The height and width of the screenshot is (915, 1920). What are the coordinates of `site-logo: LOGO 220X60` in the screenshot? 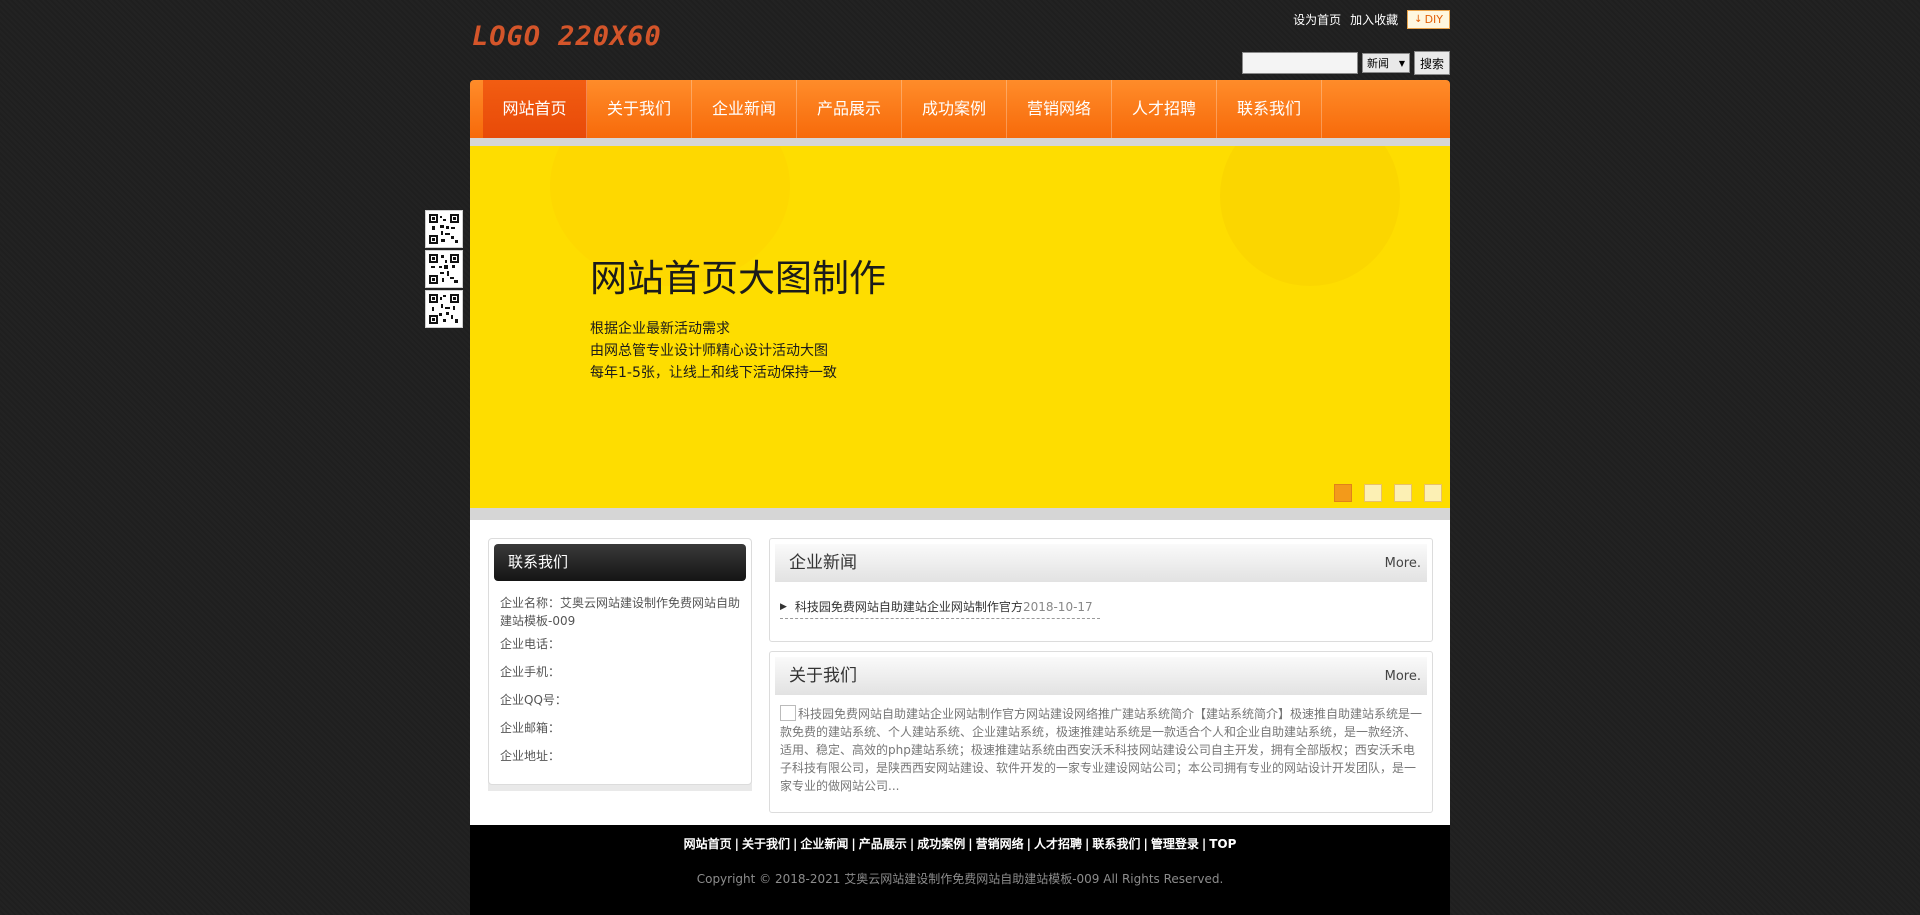 It's located at (567, 37).